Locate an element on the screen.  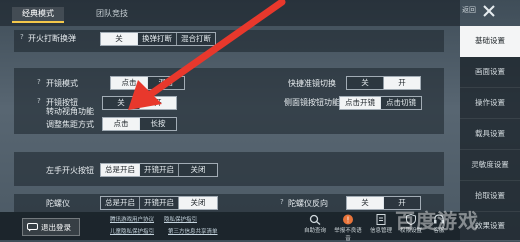
focus-mode-label: 调整焦距方式 is located at coordinates (70, 124).